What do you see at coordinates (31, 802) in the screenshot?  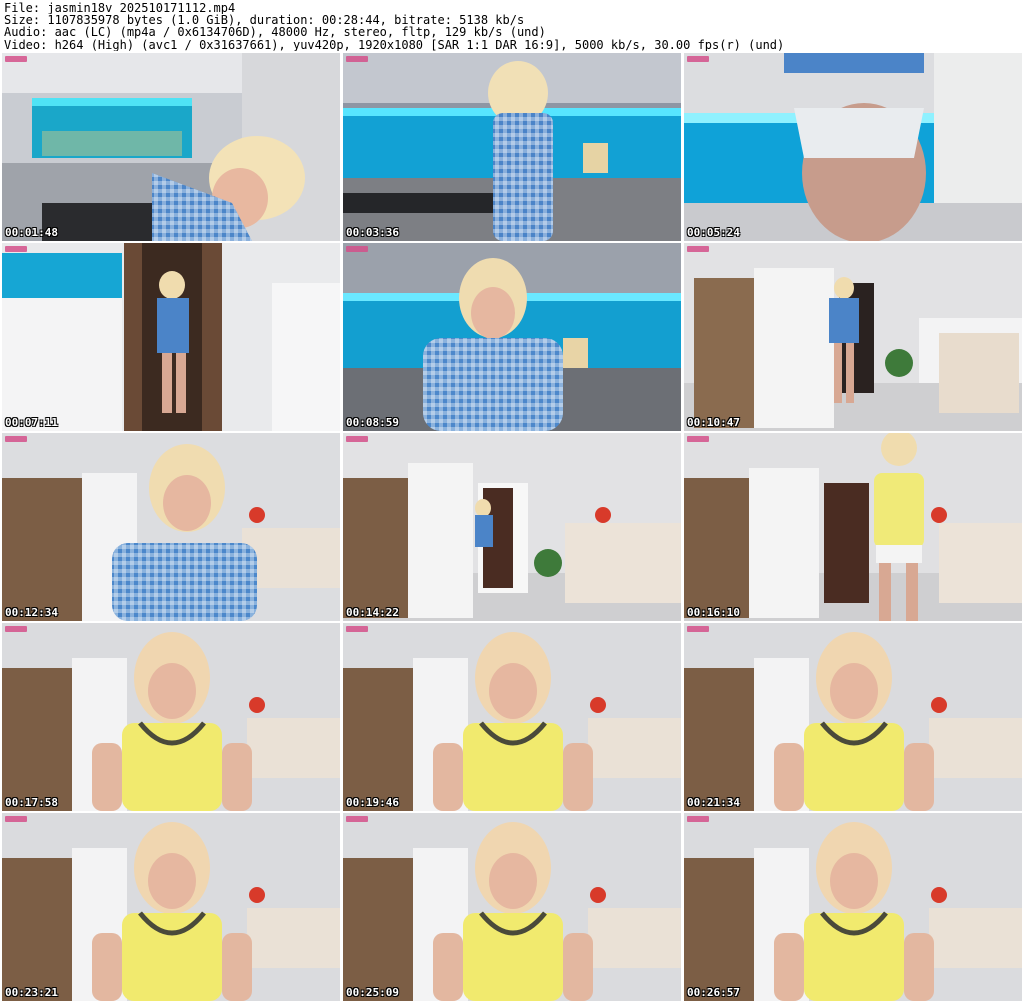 I see `thumbnail-timestamp: 00:17:58` at bounding box center [31, 802].